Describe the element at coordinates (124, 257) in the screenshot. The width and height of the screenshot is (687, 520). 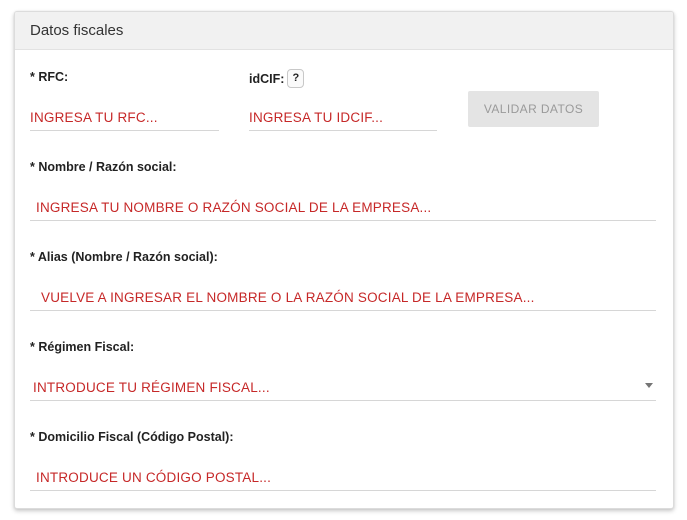
I see `alias-label: * Alias (Nombre / Razón social):` at that location.